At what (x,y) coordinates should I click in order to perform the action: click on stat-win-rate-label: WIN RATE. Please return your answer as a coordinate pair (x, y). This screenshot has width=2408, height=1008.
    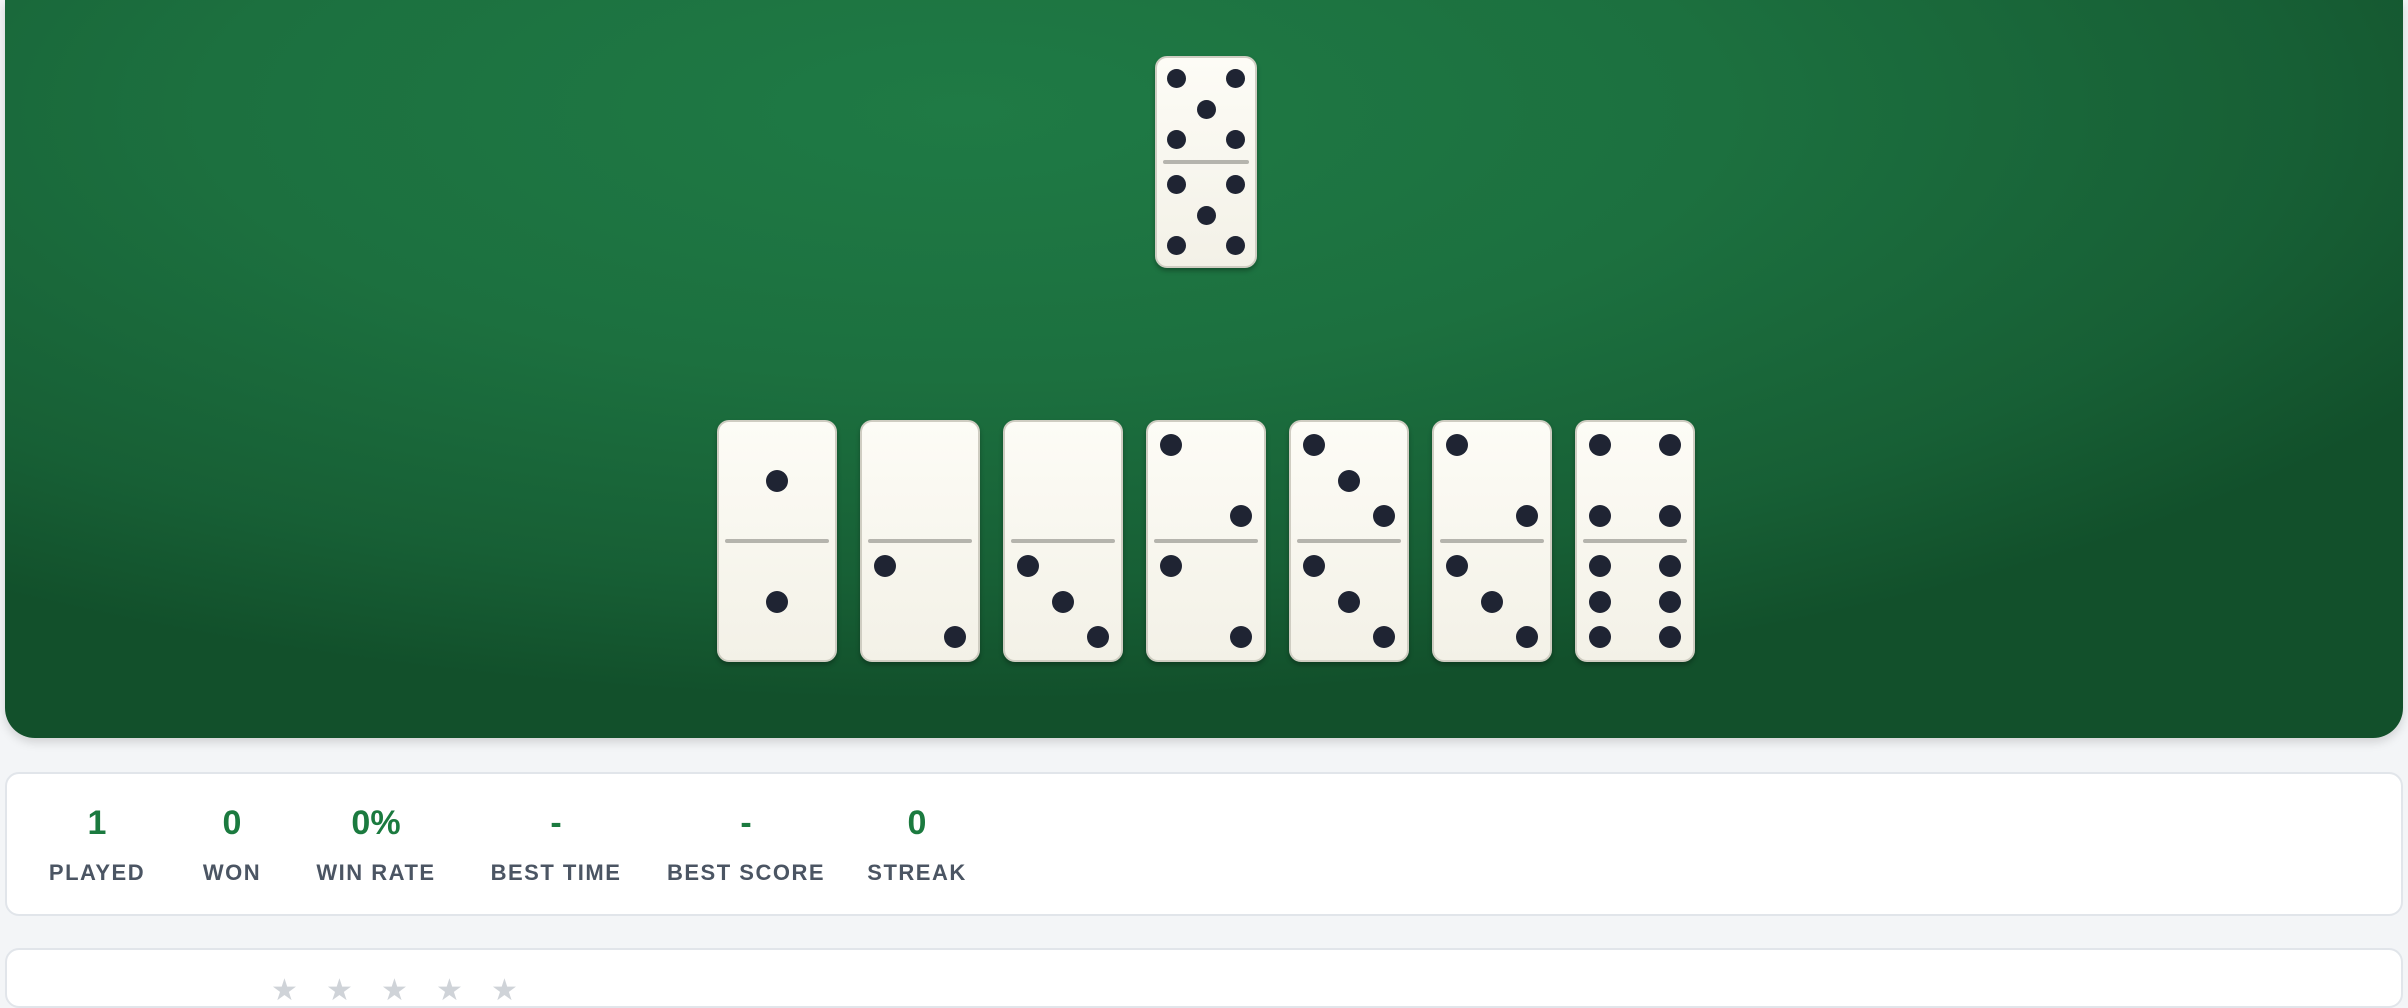
    Looking at the image, I should click on (376, 872).